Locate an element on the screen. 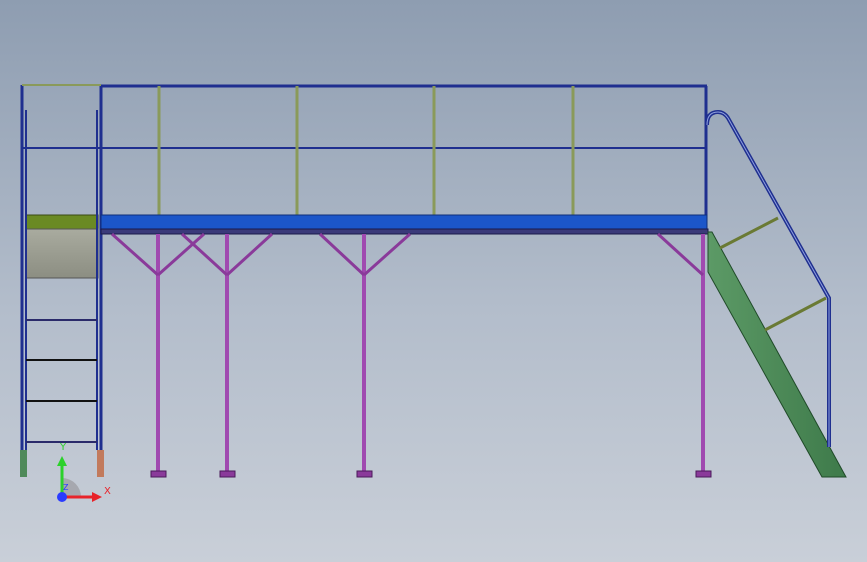  deck is located at coordinates (404, 224).